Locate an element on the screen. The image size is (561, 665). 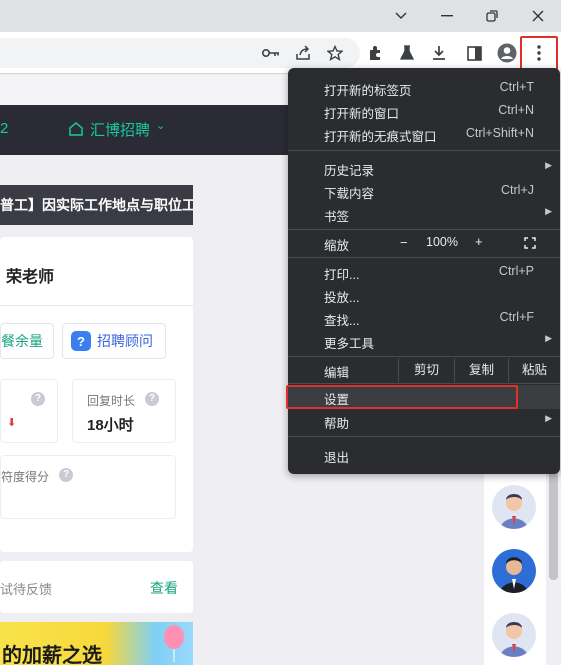
profile-button is located at coordinates (507, 53).